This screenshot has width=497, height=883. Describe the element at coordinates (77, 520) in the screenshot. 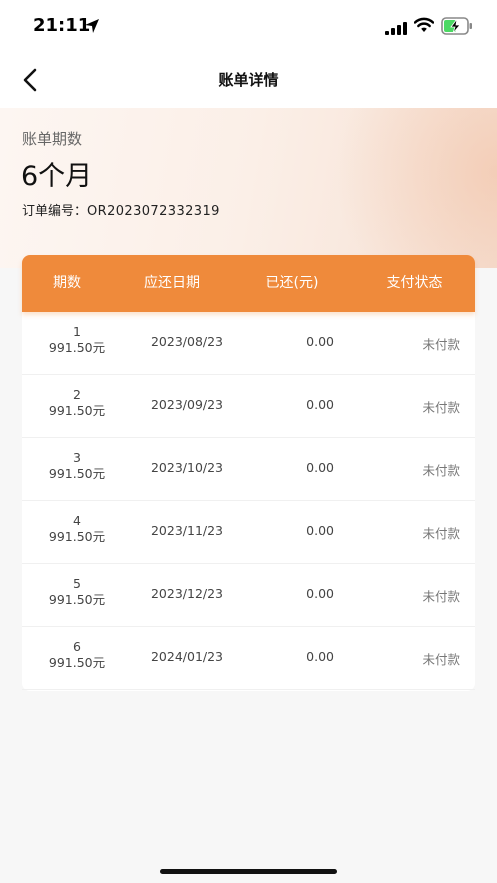

I see `installment-number: 4` at that location.